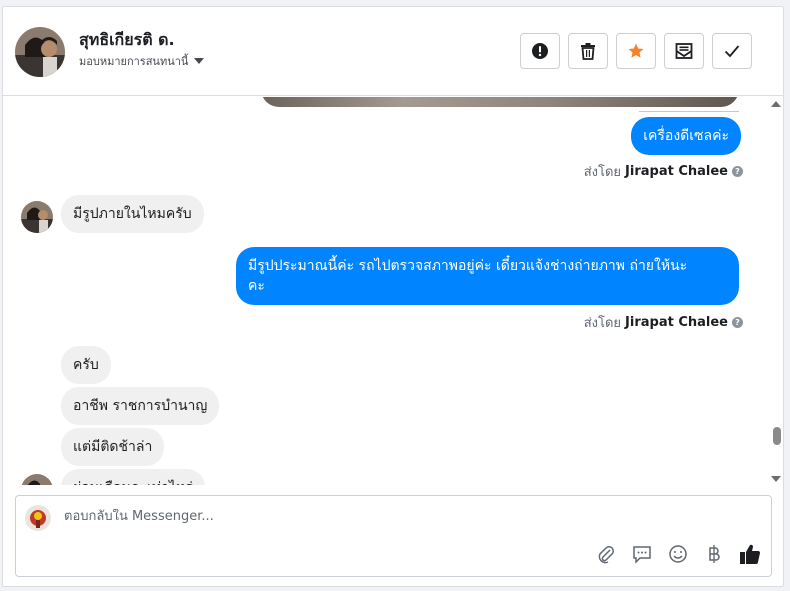 Image resolution: width=790 pixels, height=591 pixels. Describe the element at coordinates (140, 406) in the screenshot. I see `message-incoming: อาชีพ ราชการบำนาญ` at that location.